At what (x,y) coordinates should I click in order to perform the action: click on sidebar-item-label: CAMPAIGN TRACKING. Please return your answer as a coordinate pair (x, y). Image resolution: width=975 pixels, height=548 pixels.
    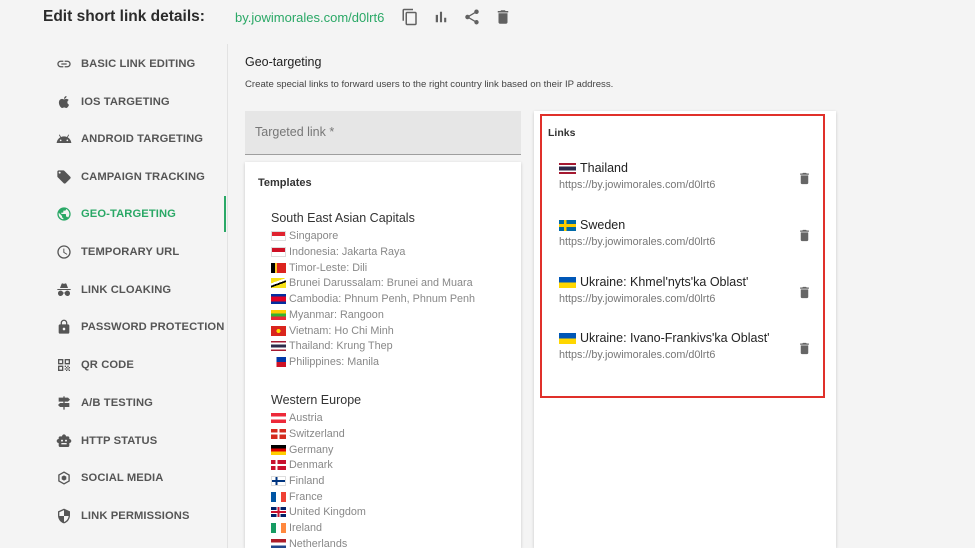
    Looking at the image, I should click on (143, 177).